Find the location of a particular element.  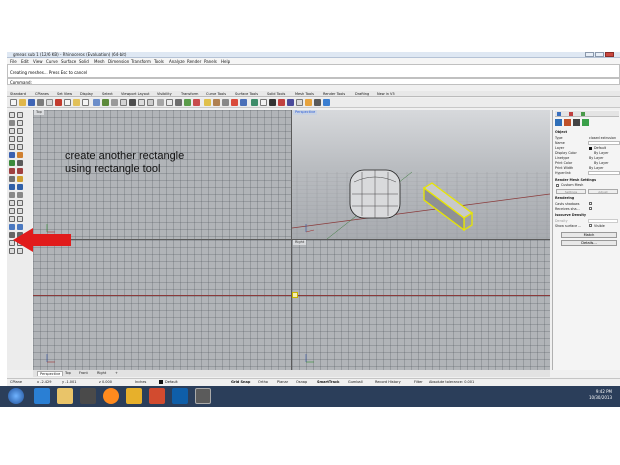

copy-tool-icon is located at coordinates (12, 211).